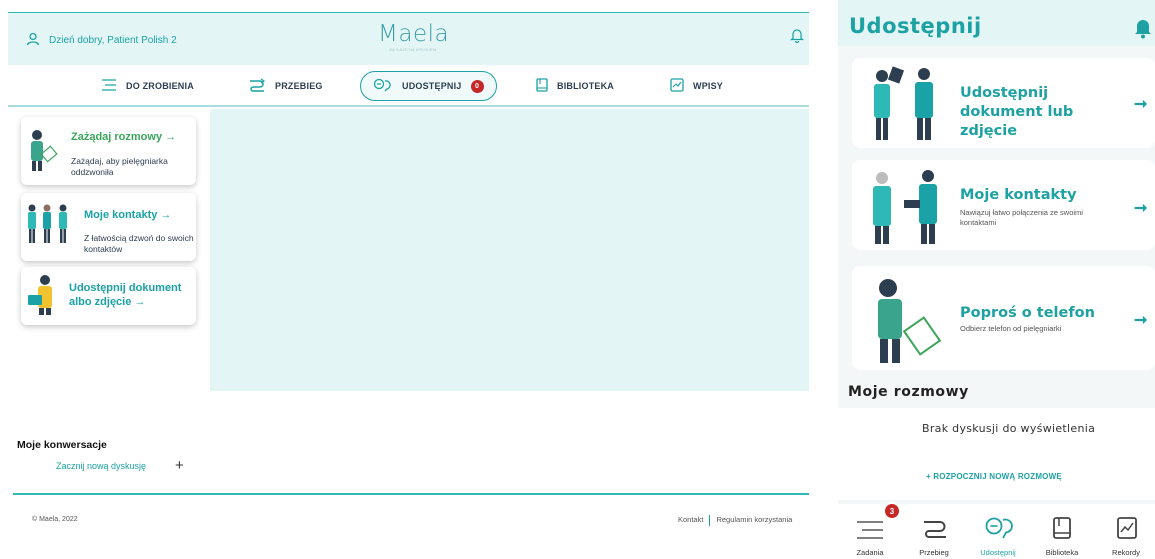 Image resolution: width=1155 pixels, height=559 pixels. I want to click on share-count-badge: 0, so click(477, 86).